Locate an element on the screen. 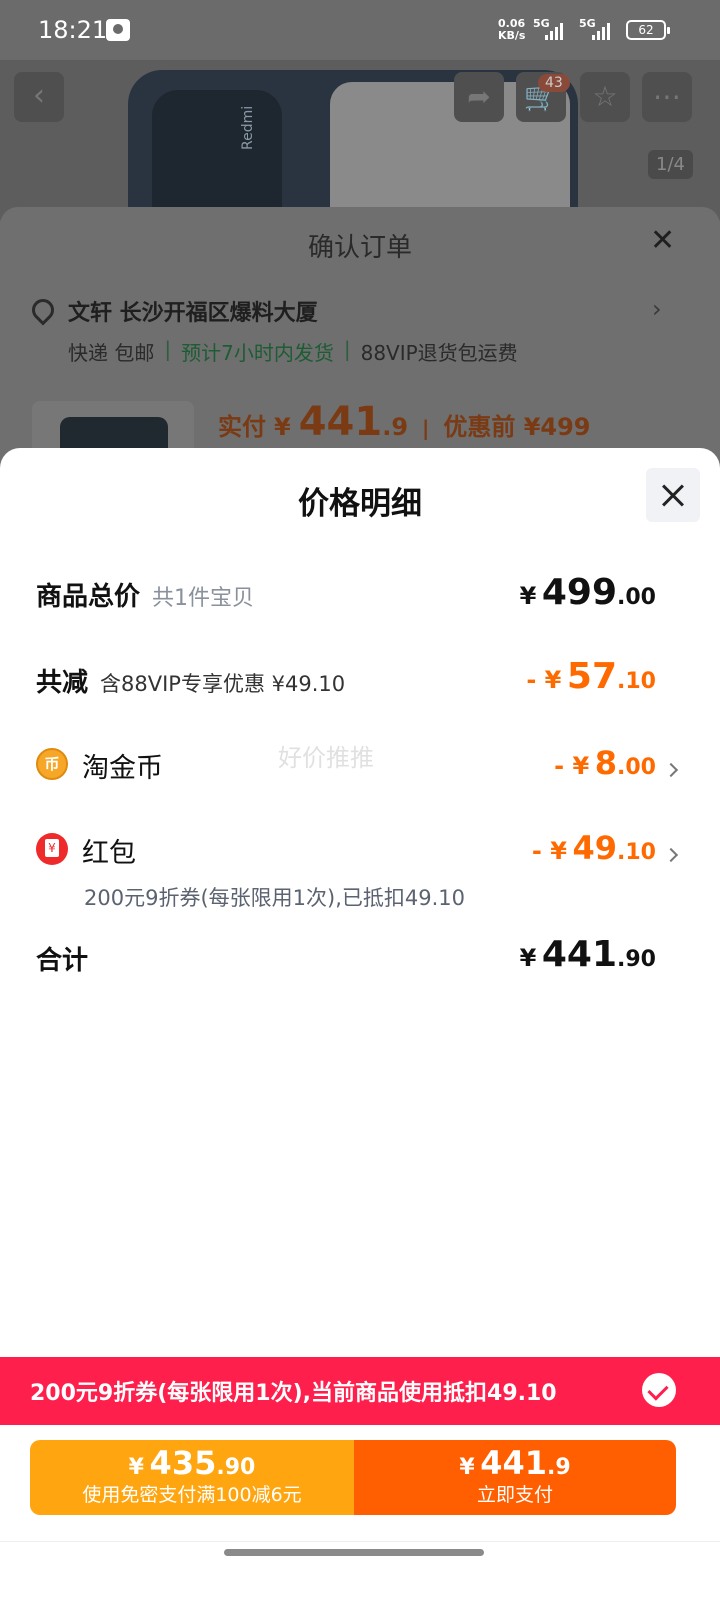  more-button: ⋯ is located at coordinates (667, 97).